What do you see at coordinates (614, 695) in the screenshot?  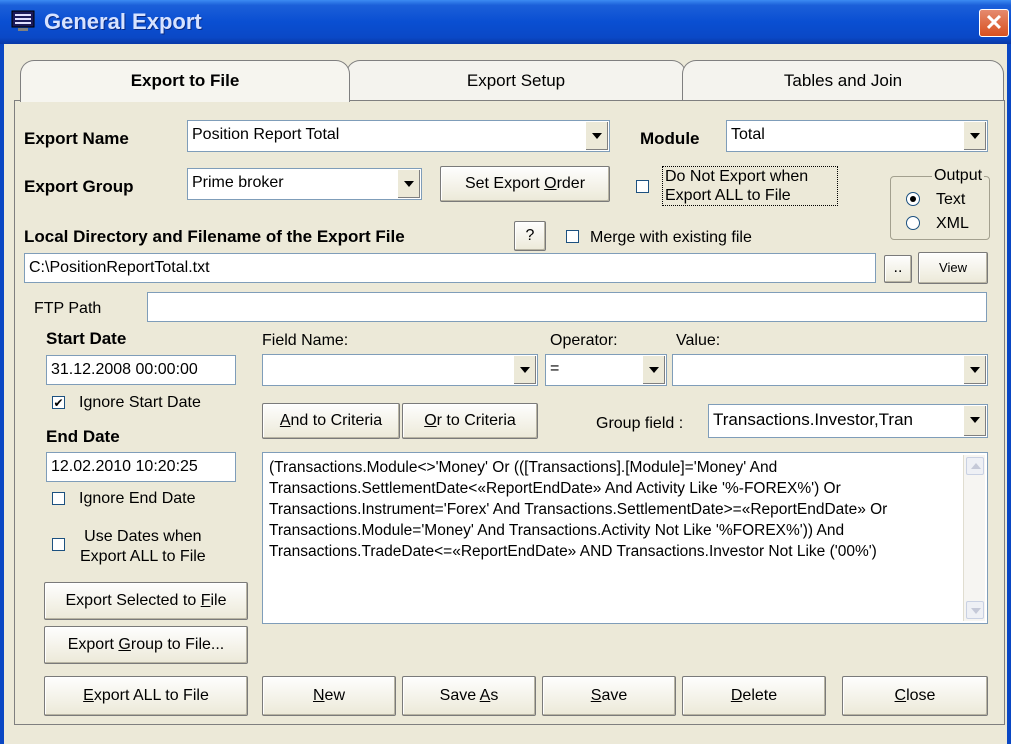 I see `save-label: ave` at bounding box center [614, 695].